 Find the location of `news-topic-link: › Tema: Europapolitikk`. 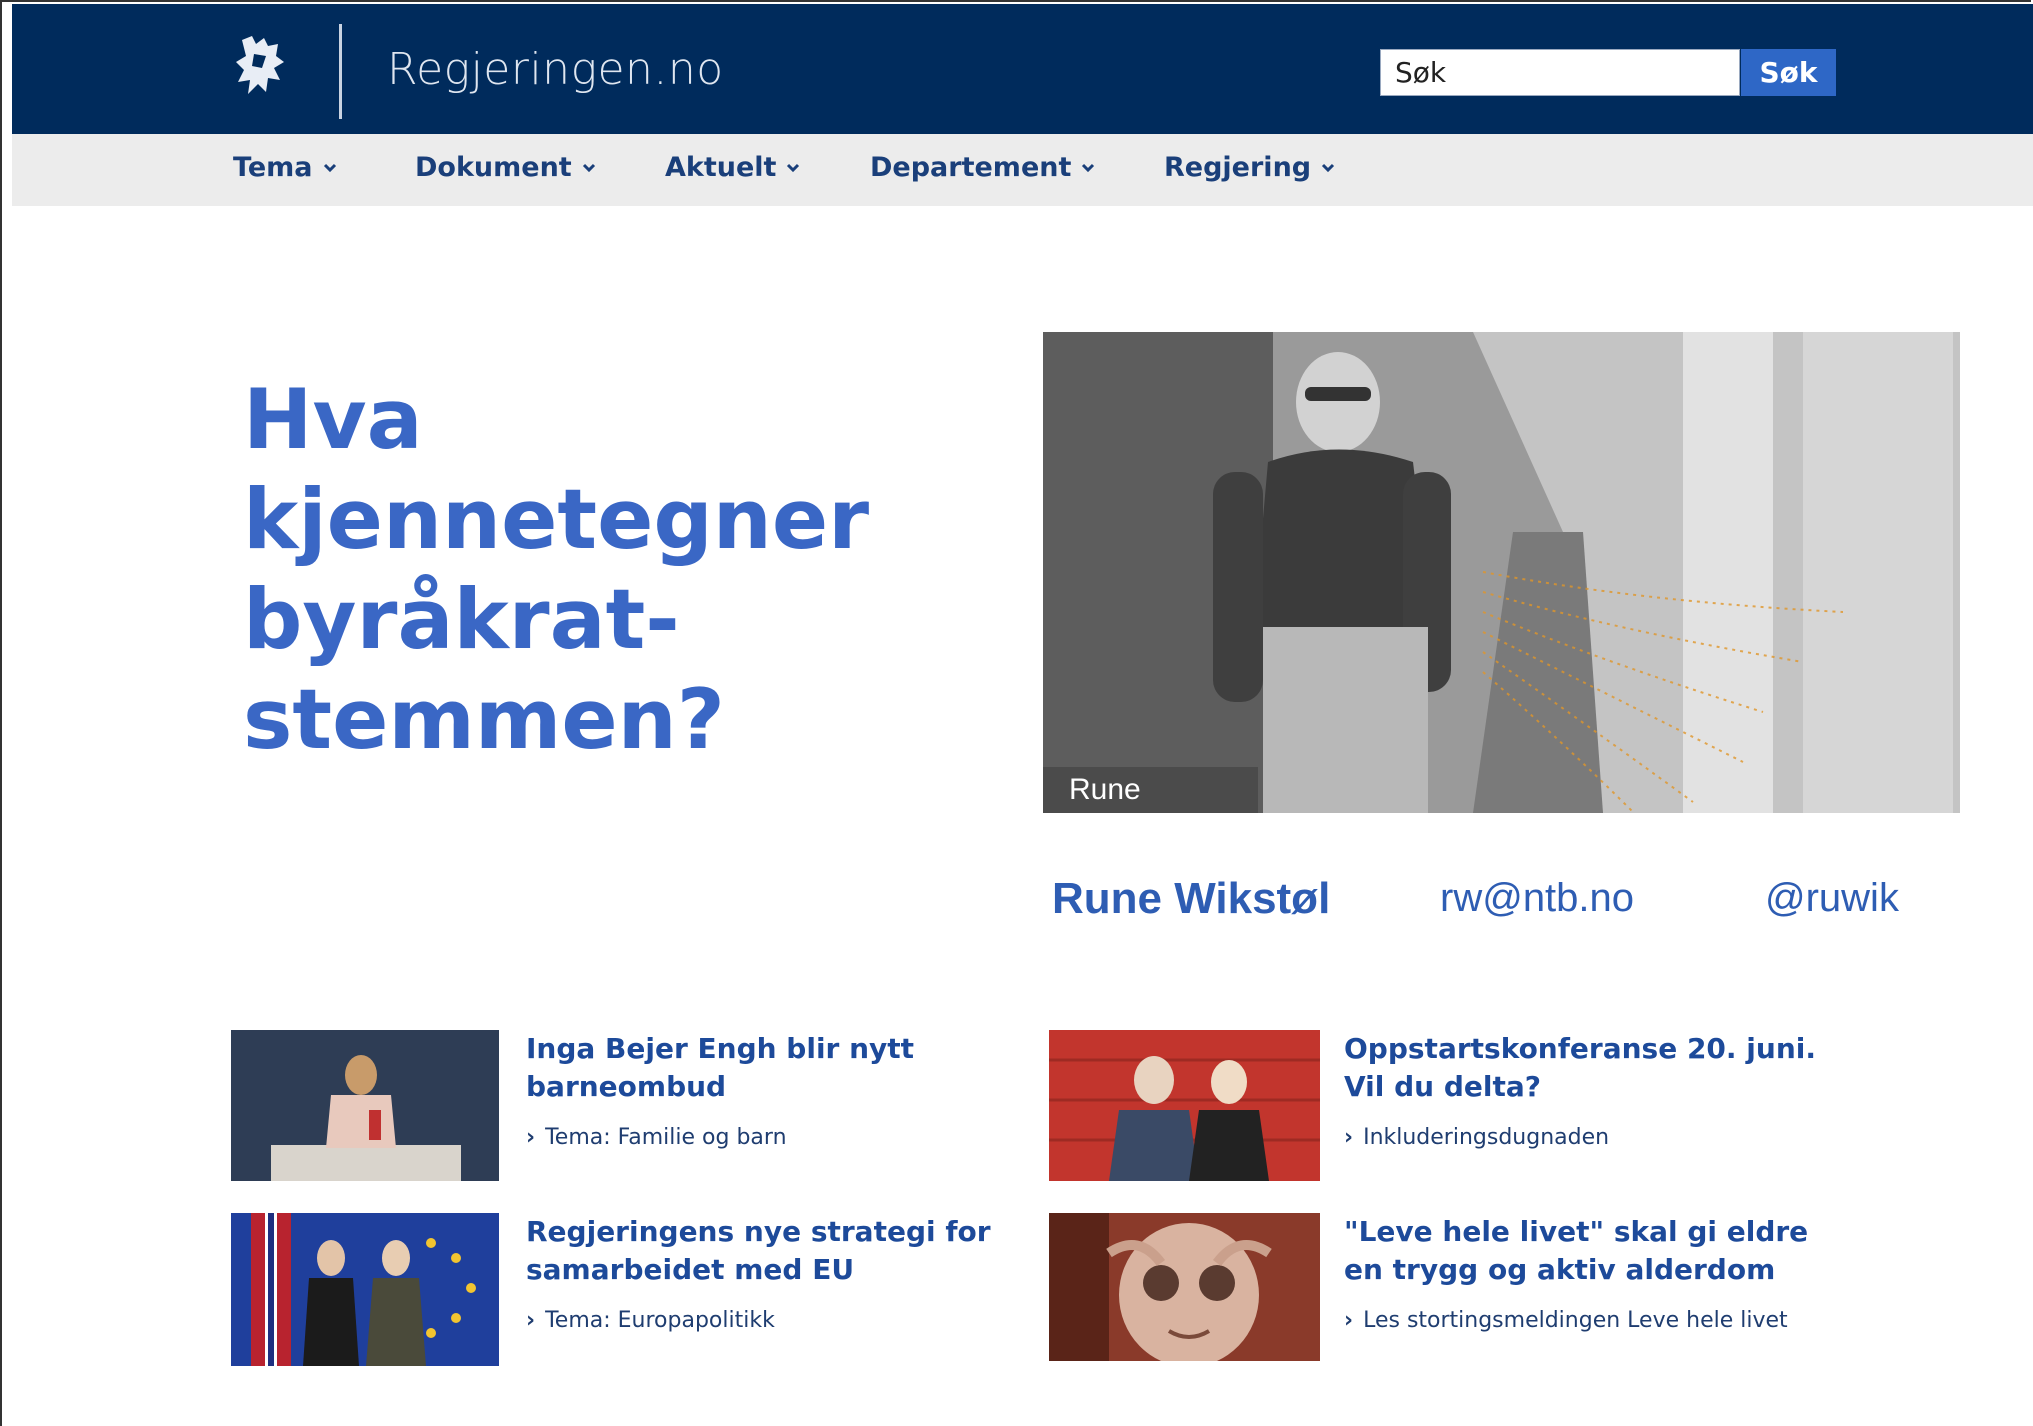

news-topic-link: › Tema: Europapolitikk is located at coordinates (650, 1320).